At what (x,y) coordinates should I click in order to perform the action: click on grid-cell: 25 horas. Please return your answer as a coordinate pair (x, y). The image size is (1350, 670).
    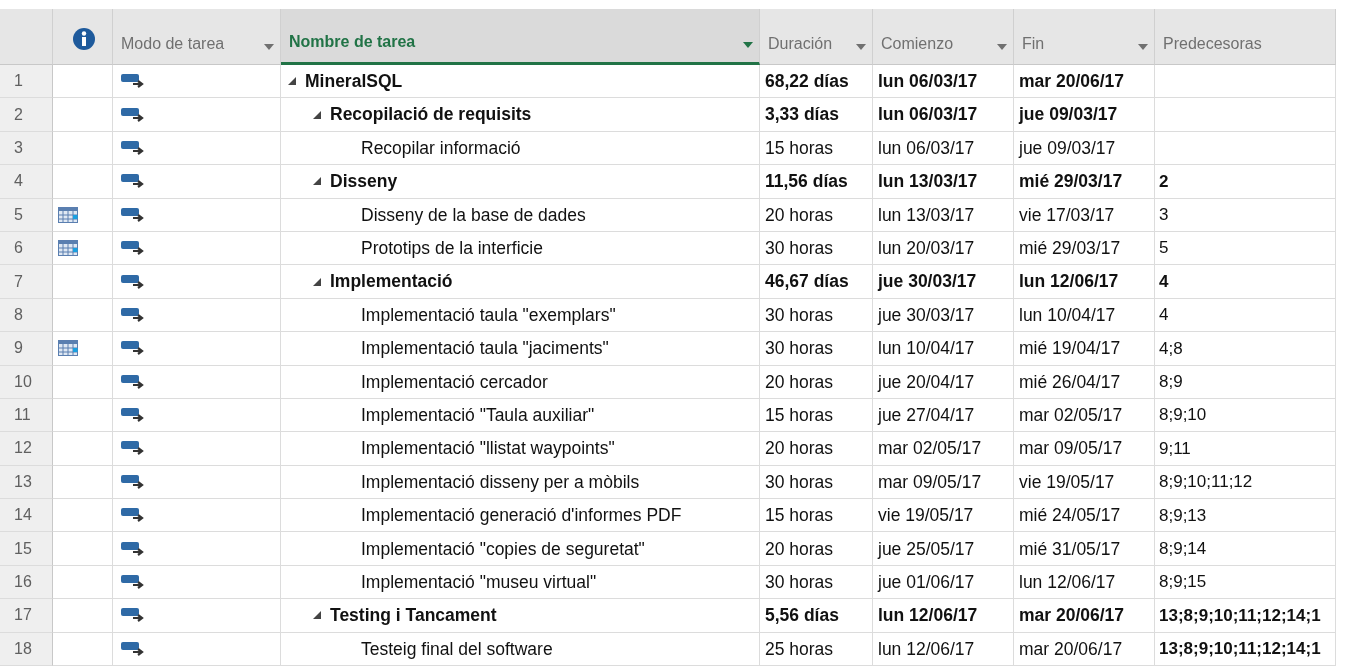
    Looking at the image, I should click on (816, 649).